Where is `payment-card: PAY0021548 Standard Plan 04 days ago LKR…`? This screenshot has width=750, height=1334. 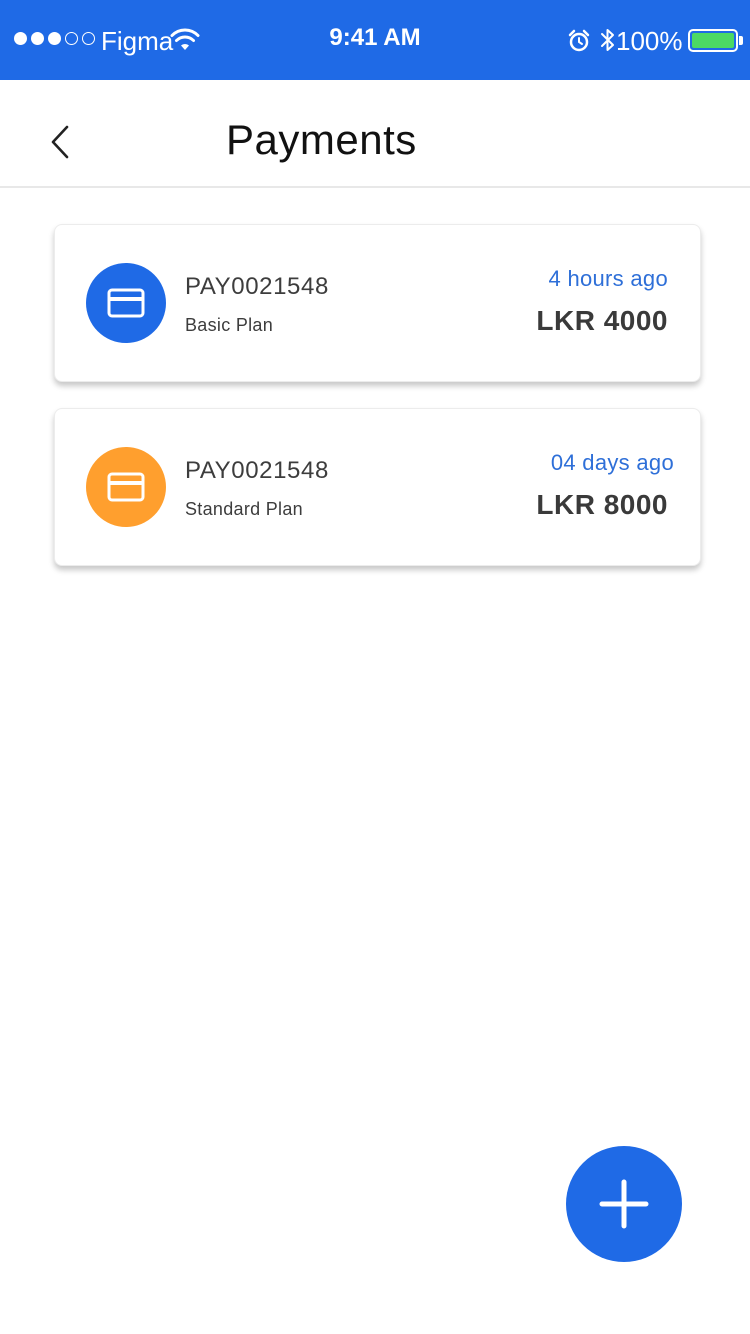 payment-card: PAY0021548 Standard Plan 04 days ago LKR… is located at coordinates (377, 487).